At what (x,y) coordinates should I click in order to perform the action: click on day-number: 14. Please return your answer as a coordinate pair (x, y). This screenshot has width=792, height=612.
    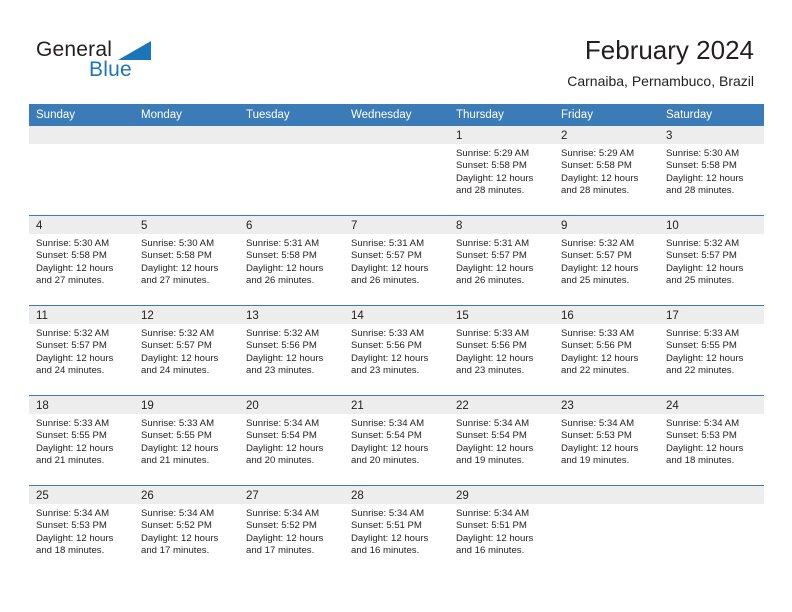
    Looking at the image, I should click on (357, 316).